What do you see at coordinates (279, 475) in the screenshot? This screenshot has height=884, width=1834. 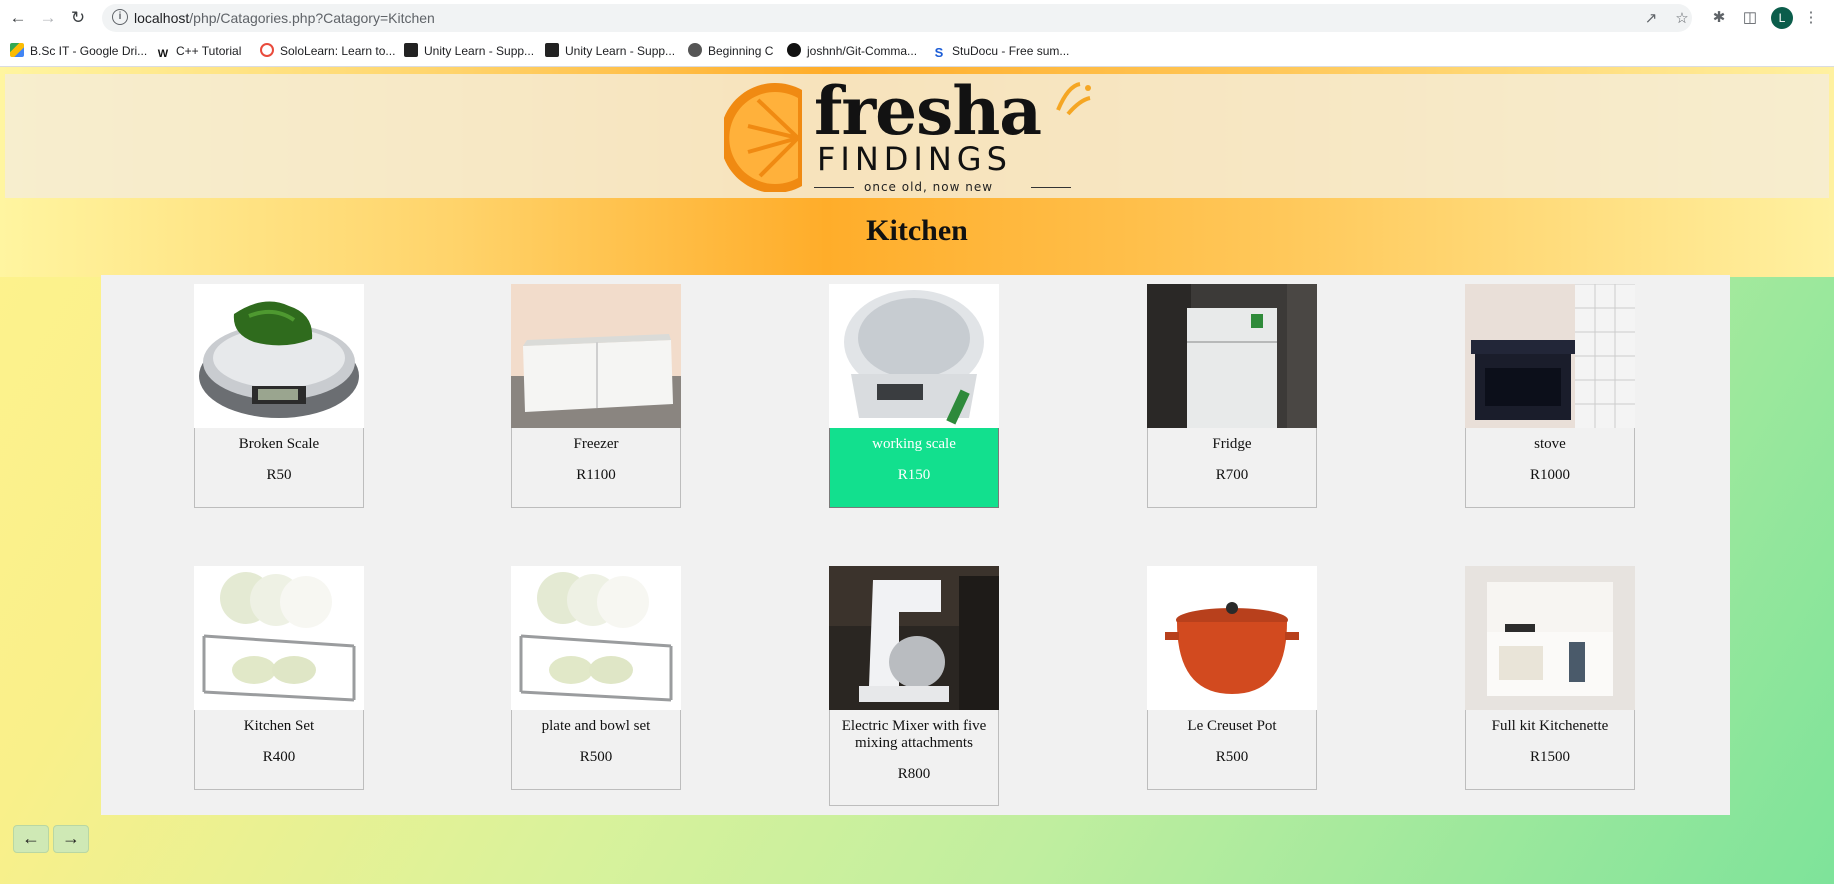 I see `product-price: R50` at bounding box center [279, 475].